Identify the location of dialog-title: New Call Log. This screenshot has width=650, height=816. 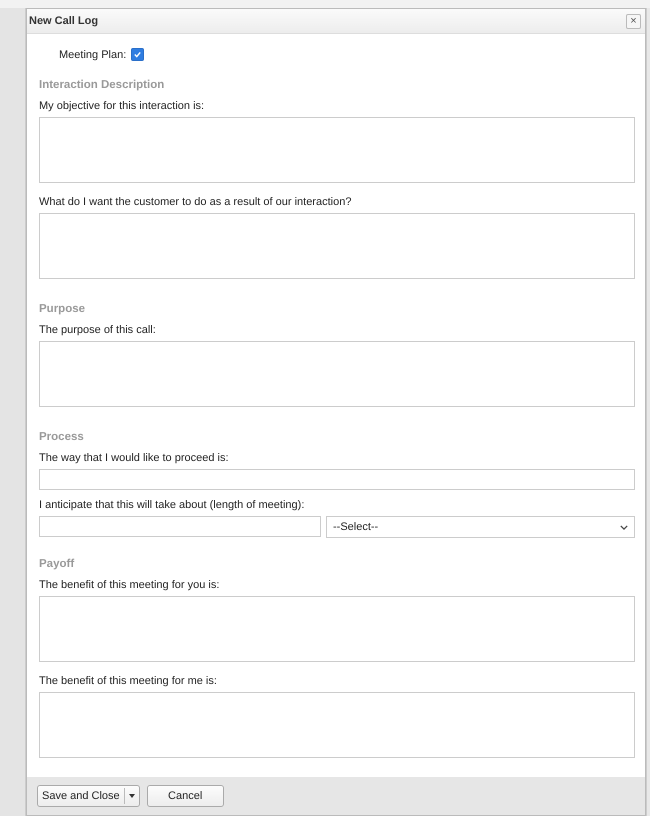
(63, 21).